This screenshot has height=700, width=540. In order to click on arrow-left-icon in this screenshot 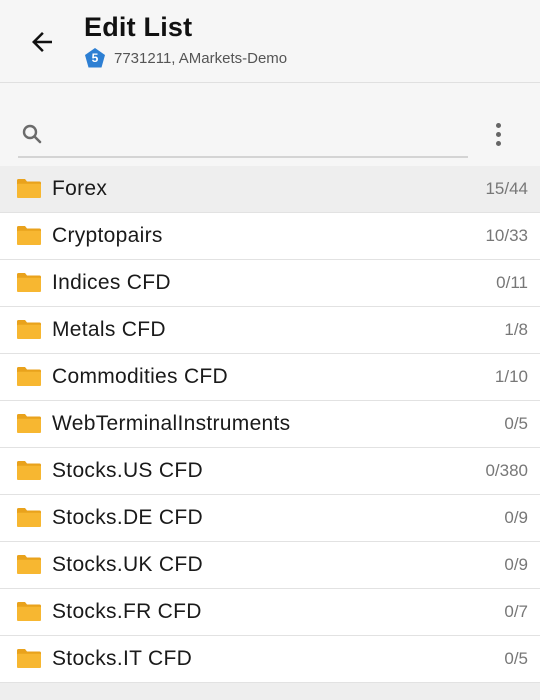, I will do `click(42, 42)`.